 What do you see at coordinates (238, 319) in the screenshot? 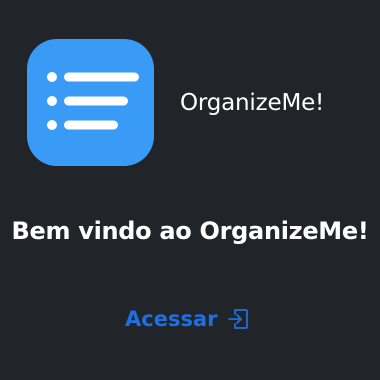
I see `sign-in-icon` at bounding box center [238, 319].